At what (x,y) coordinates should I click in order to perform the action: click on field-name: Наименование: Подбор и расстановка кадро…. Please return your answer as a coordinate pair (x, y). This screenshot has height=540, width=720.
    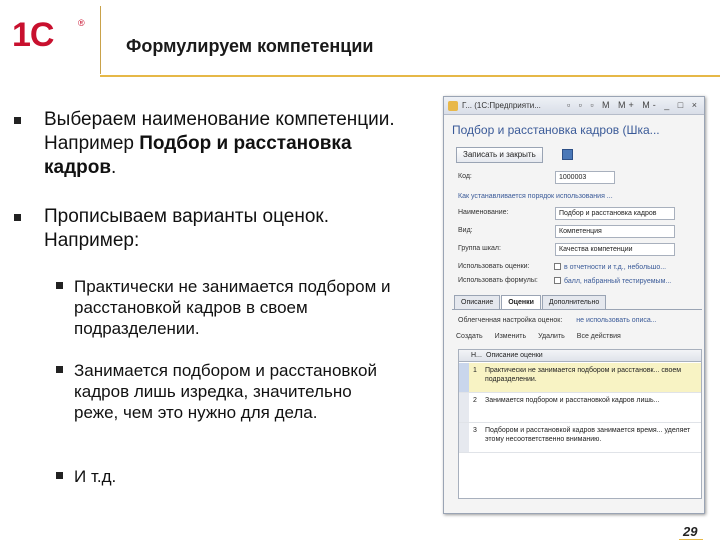
    Looking at the image, I should click on (578, 214).